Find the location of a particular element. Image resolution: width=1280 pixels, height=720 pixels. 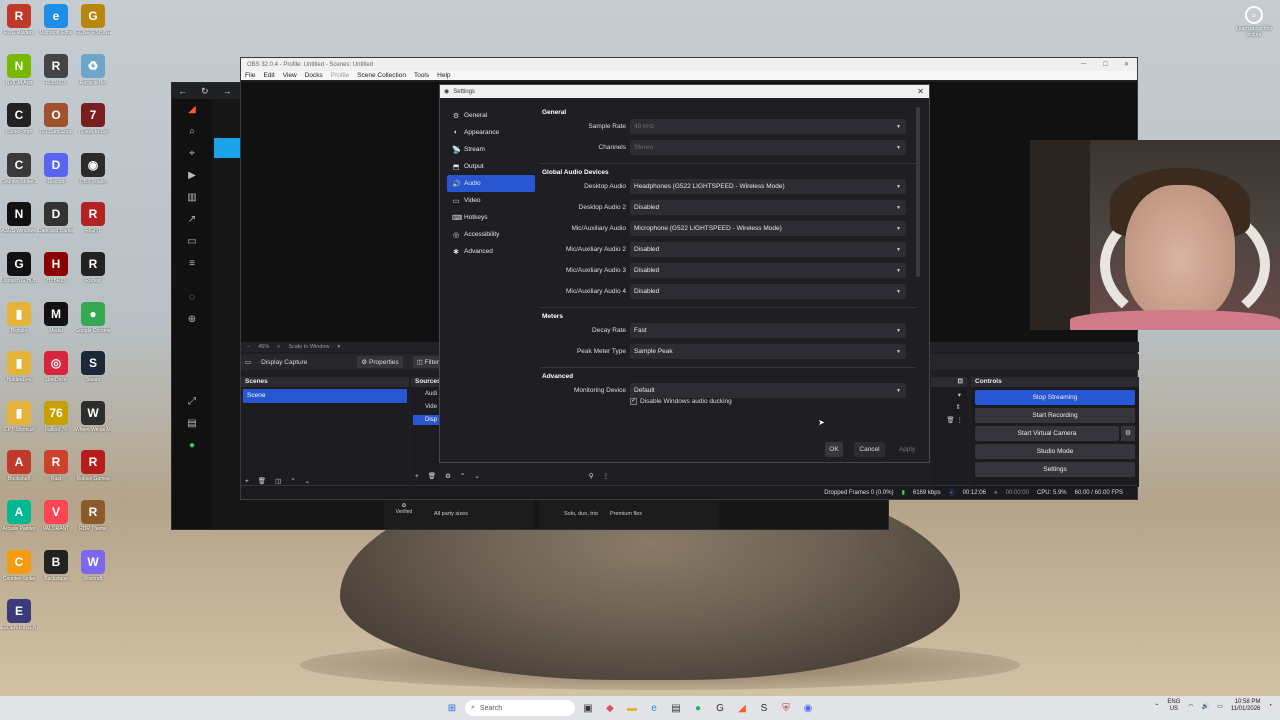

desktop-icon: C Counter-Strike 2 is located at coordinates (19, 168).